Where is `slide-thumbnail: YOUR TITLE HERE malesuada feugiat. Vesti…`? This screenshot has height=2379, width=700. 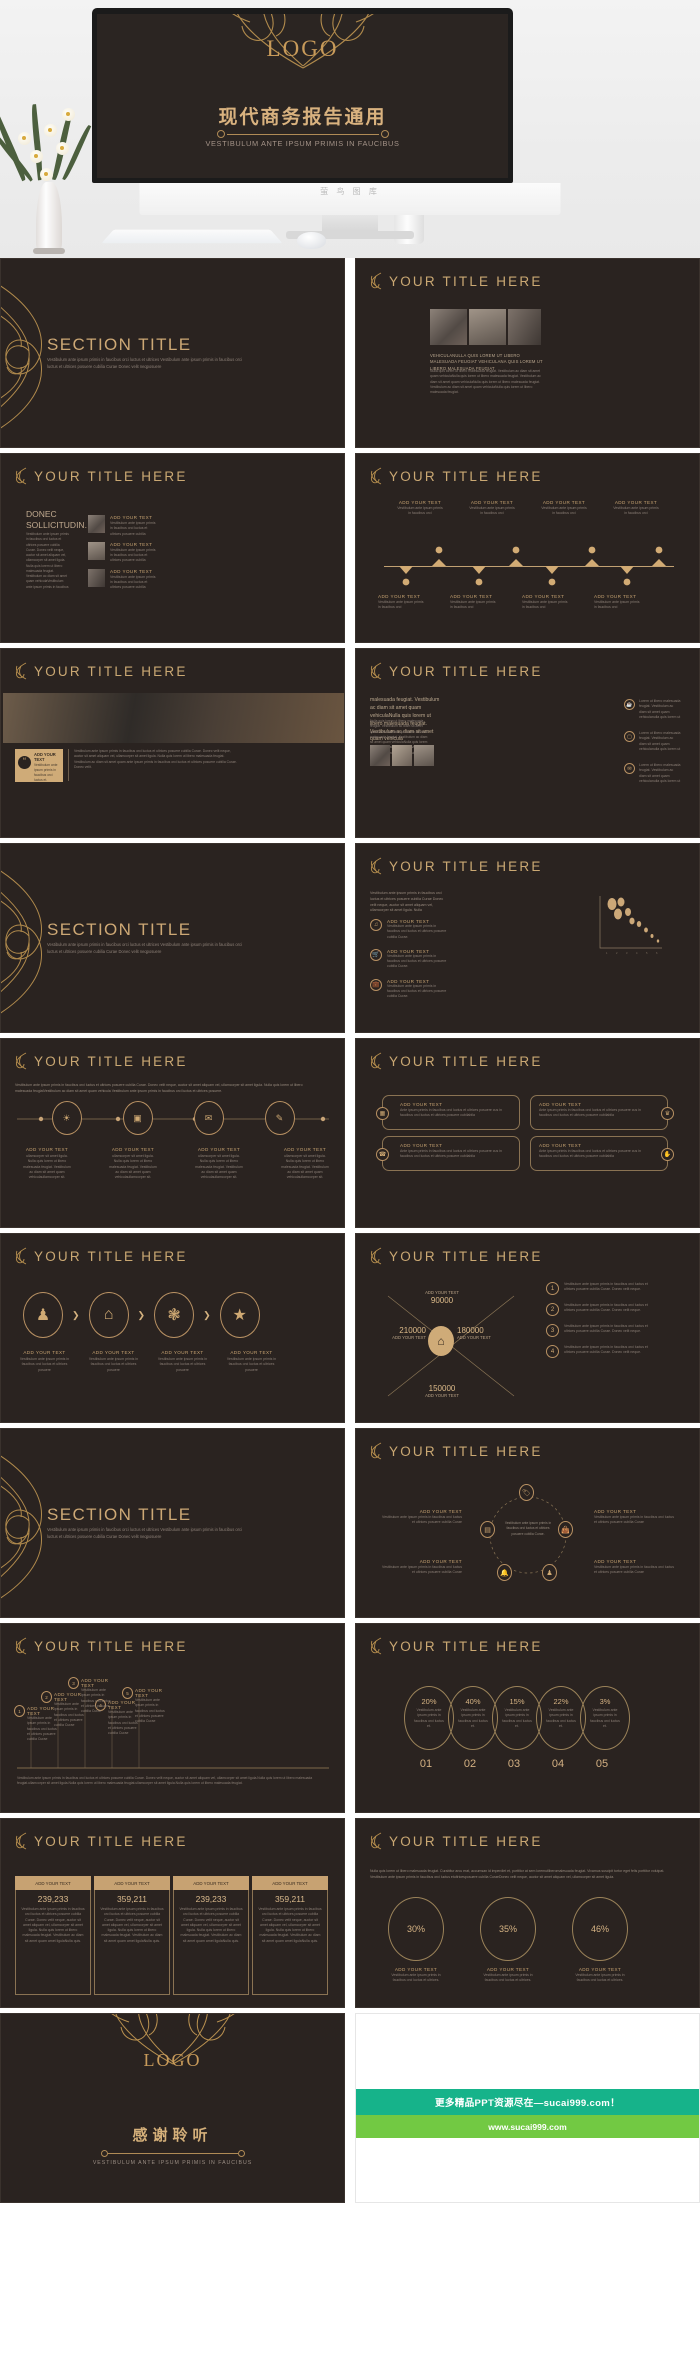
slide-thumbnail: YOUR TITLE HERE malesuada feugiat. Vesti… is located at coordinates (527, 743).